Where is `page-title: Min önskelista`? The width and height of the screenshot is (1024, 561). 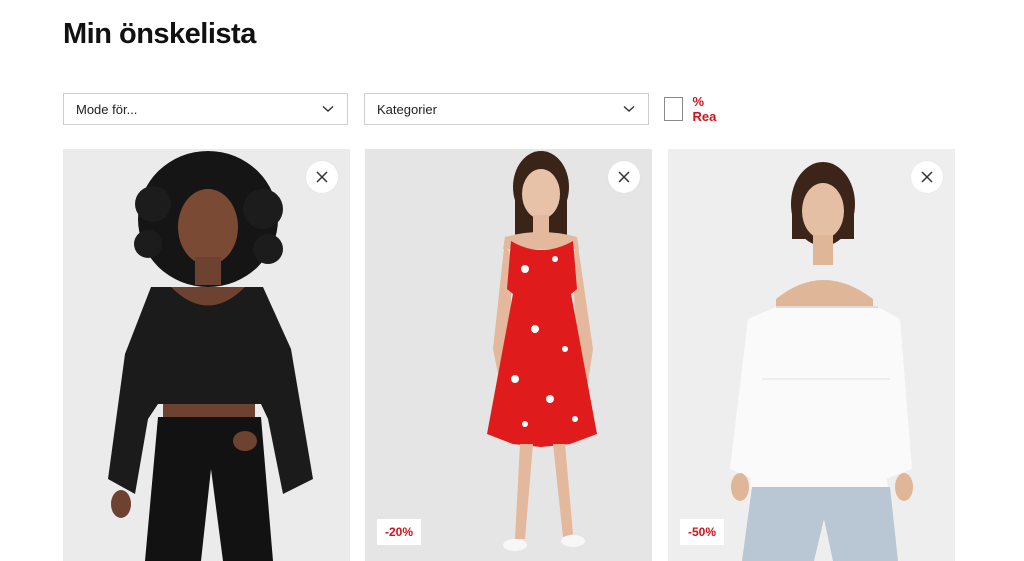
page-title: Min önskelista is located at coordinates (159, 34).